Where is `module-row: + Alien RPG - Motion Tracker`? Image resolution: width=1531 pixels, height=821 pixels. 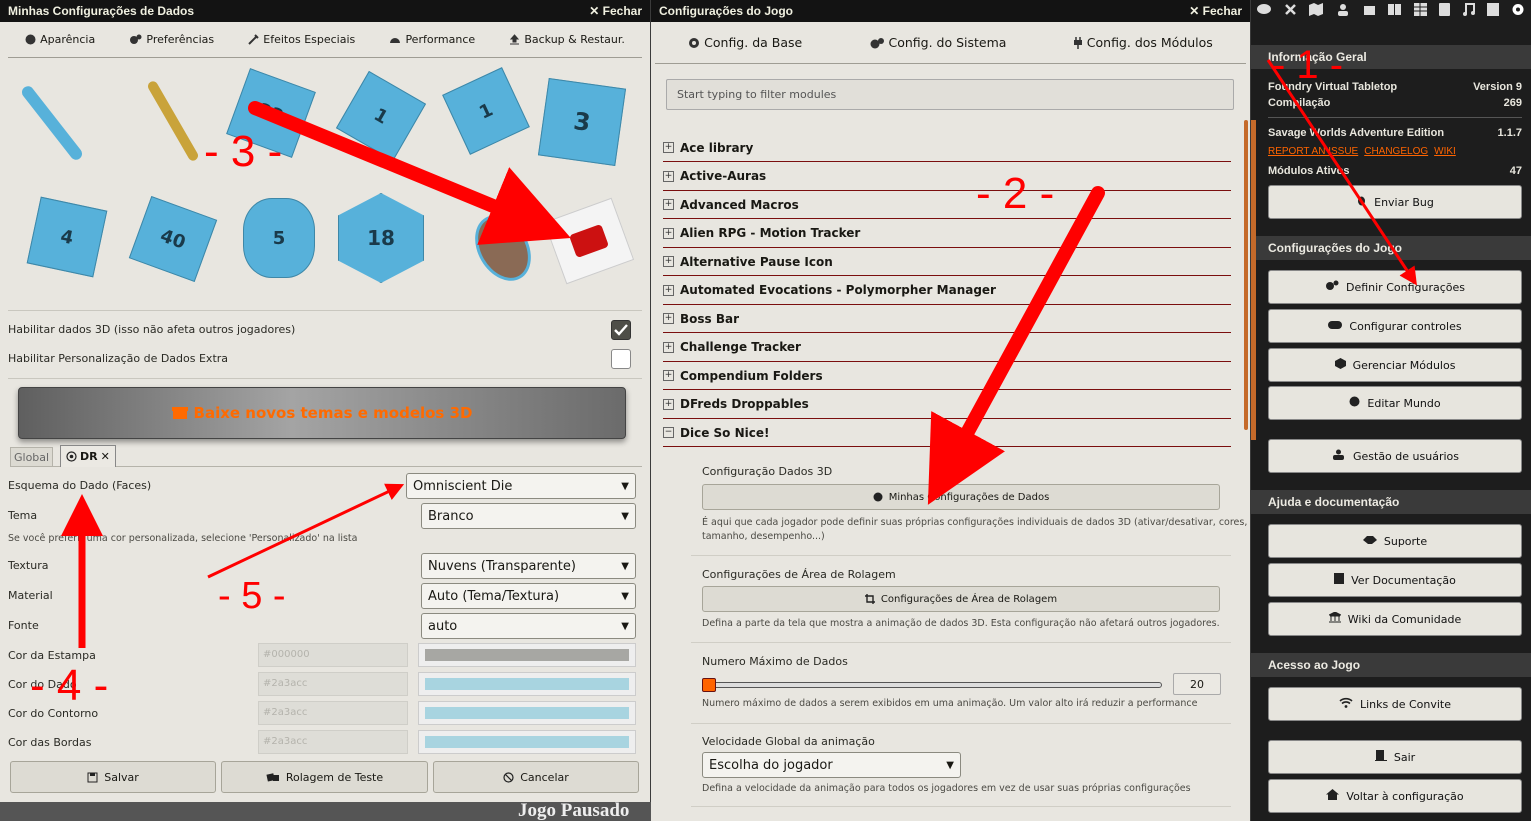 module-row: + Alien RPG - Motion Tracker is located at coordinates (947, 234).